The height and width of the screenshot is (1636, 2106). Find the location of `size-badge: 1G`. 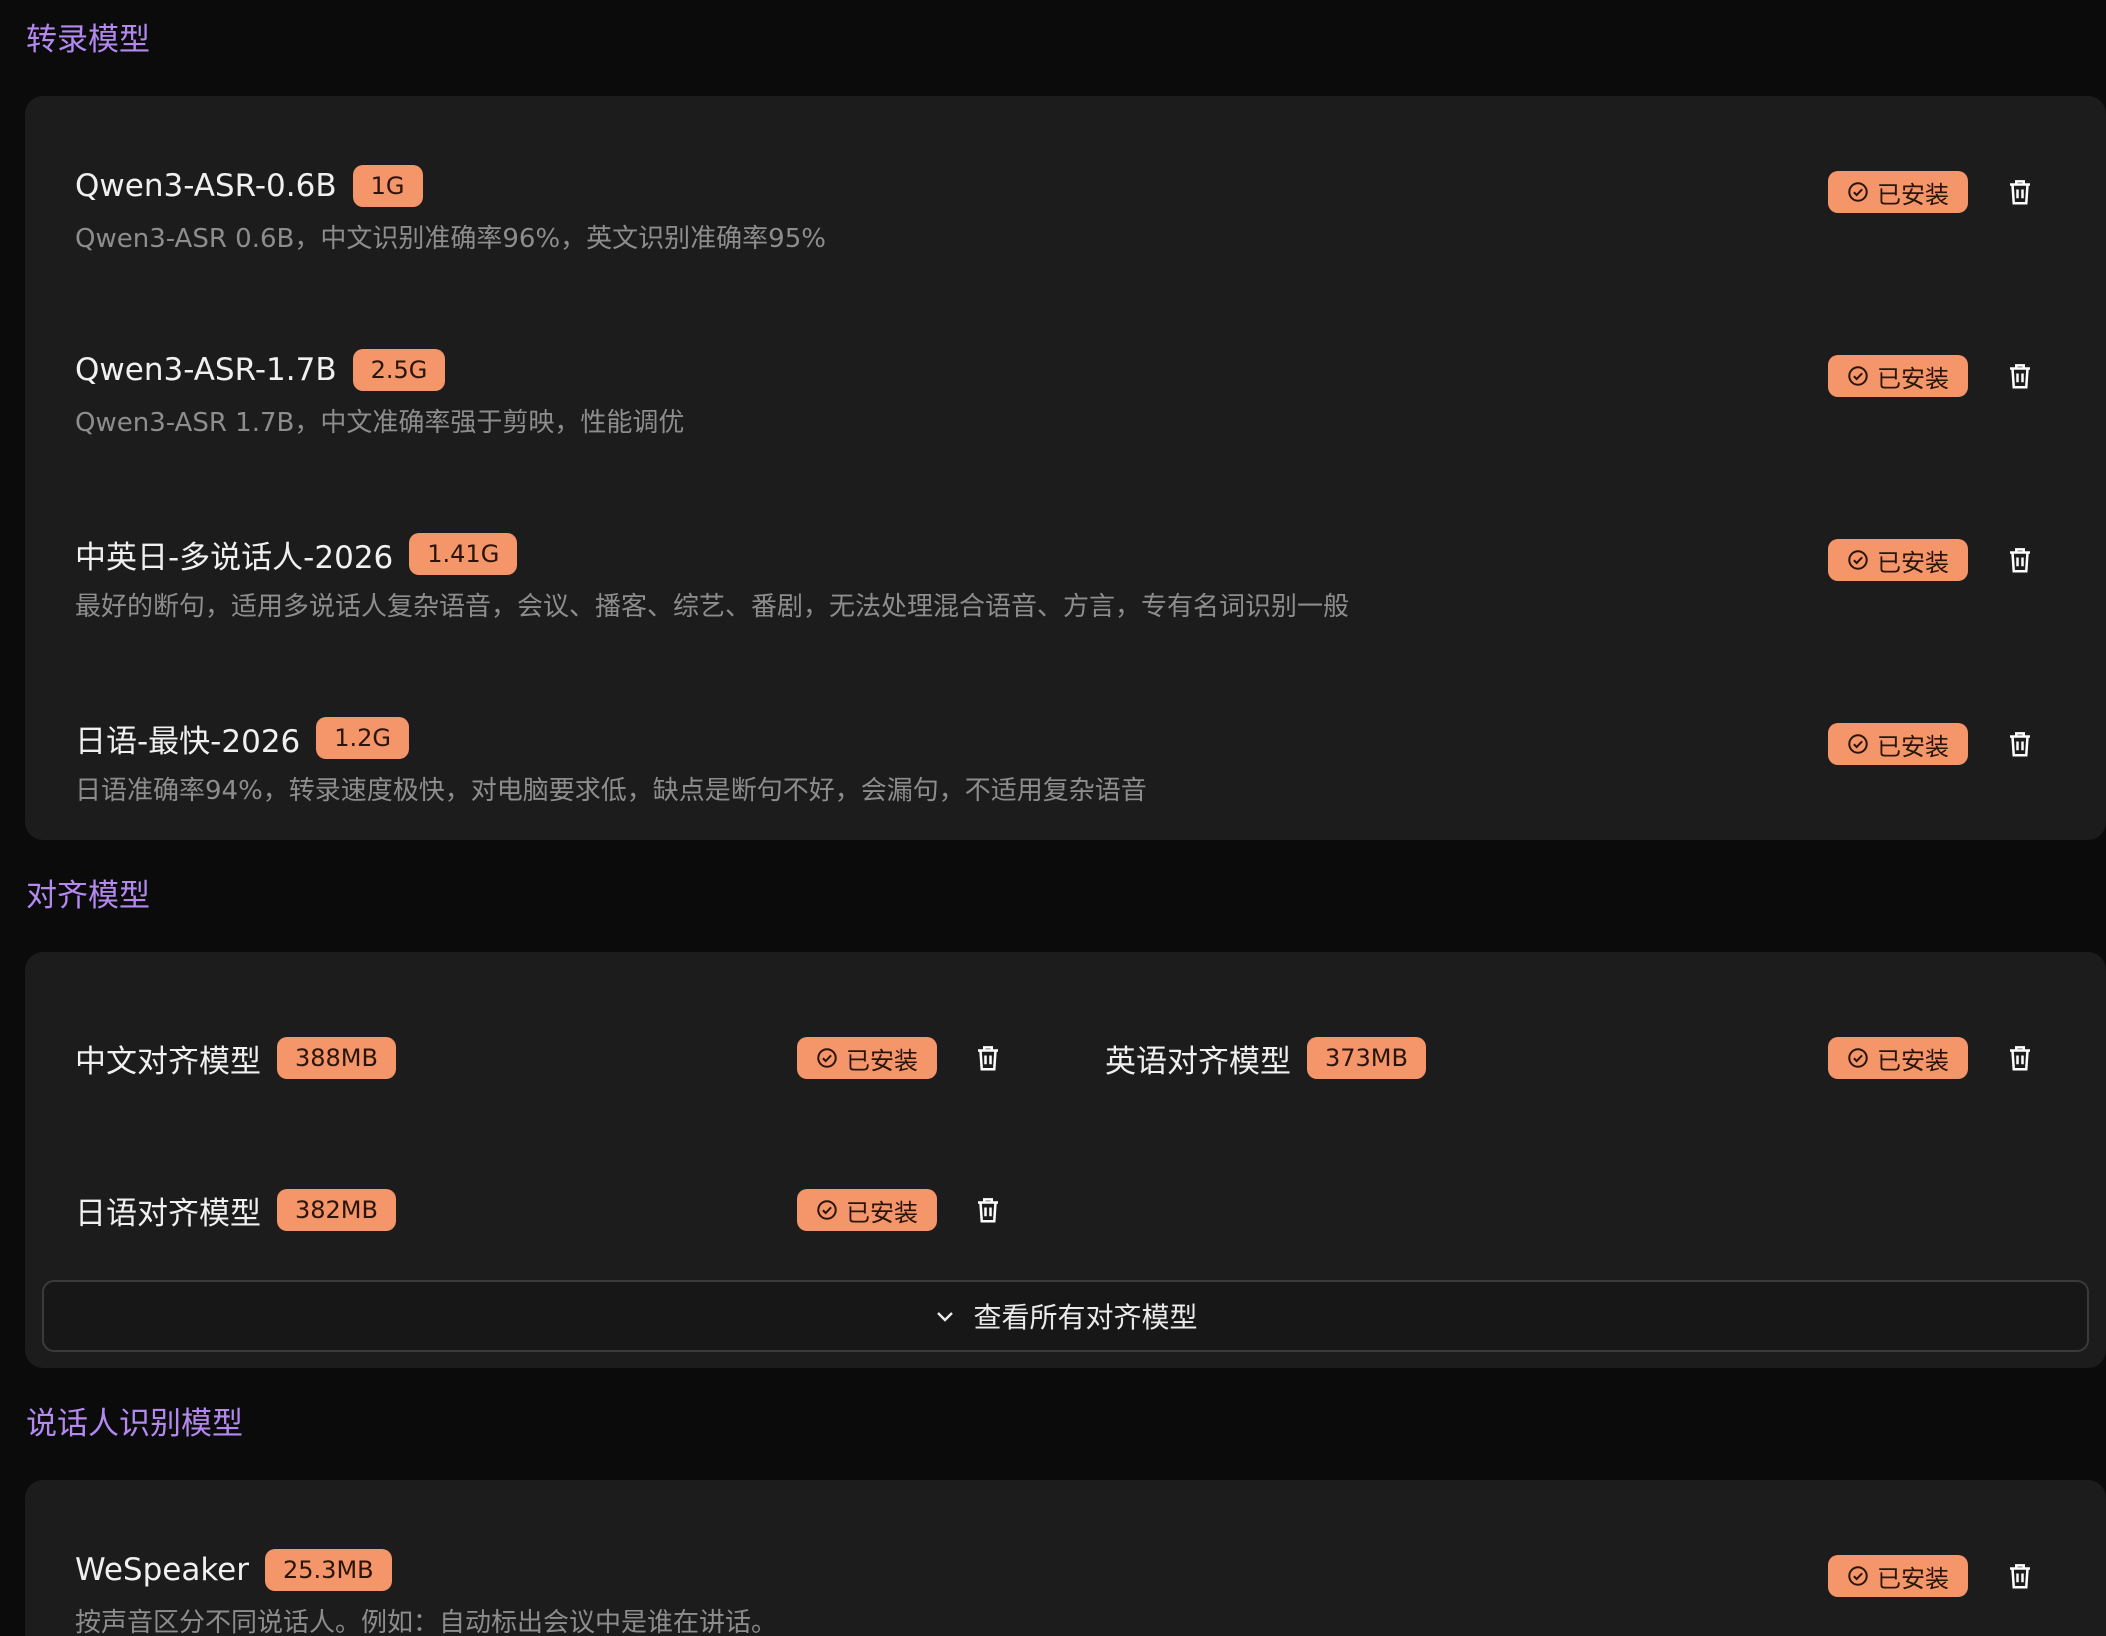

size-badge: 1G is located at coordinates (387, 186).